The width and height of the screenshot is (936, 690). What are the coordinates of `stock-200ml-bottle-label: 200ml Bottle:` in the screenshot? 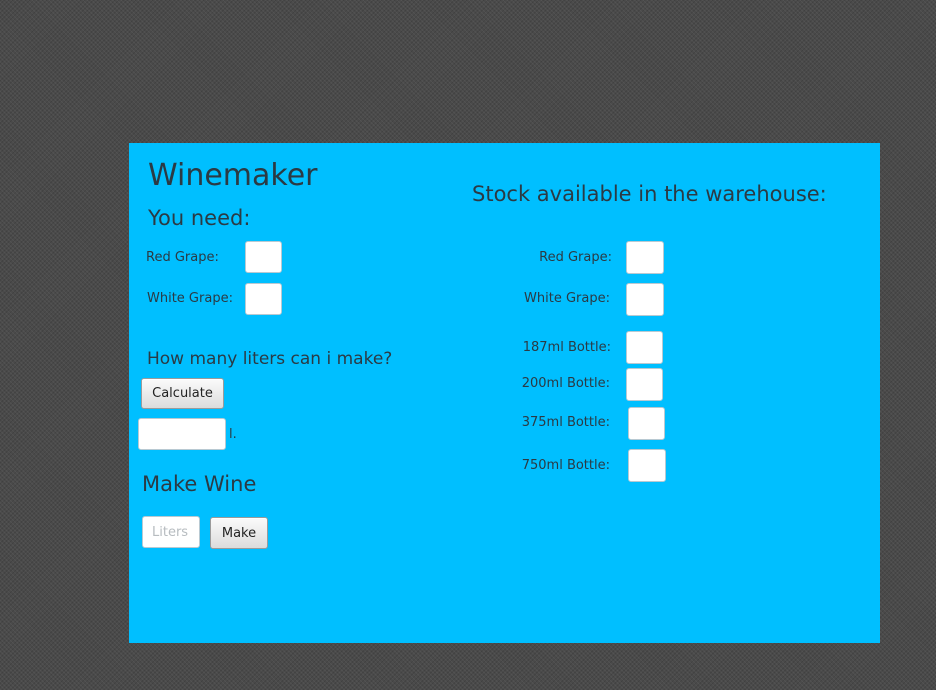 It's located at (565, 383).